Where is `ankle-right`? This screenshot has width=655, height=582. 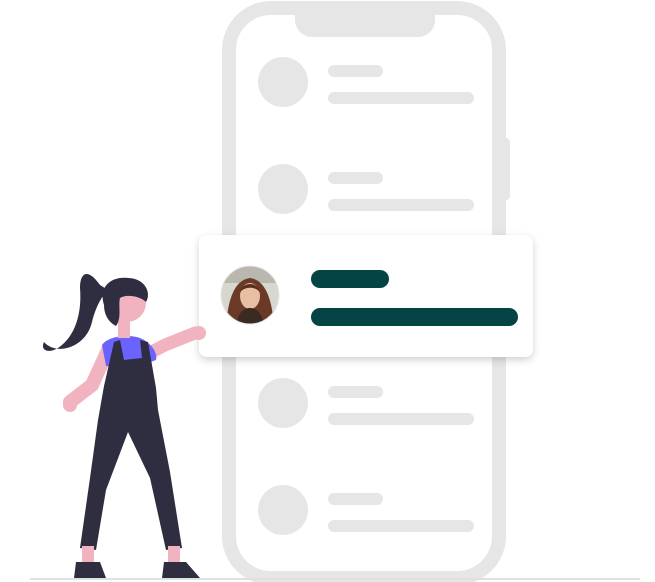
ankle-right is located at coordinates (174, 554).